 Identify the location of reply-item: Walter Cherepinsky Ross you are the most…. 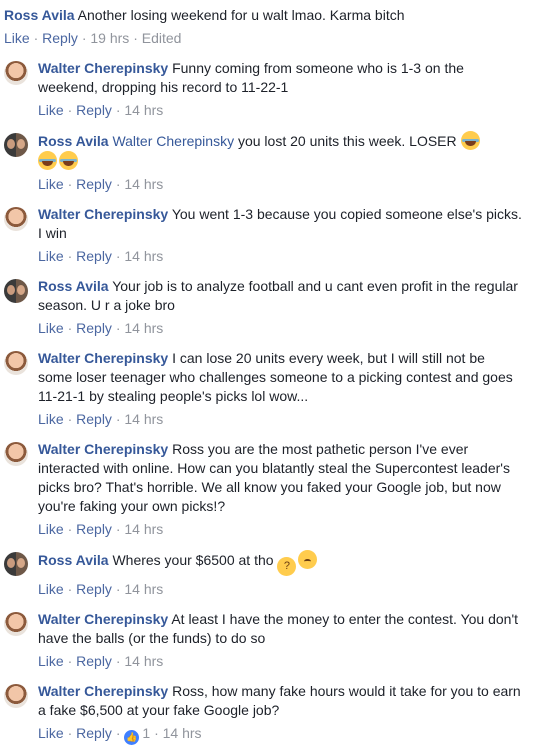
(271, 489).